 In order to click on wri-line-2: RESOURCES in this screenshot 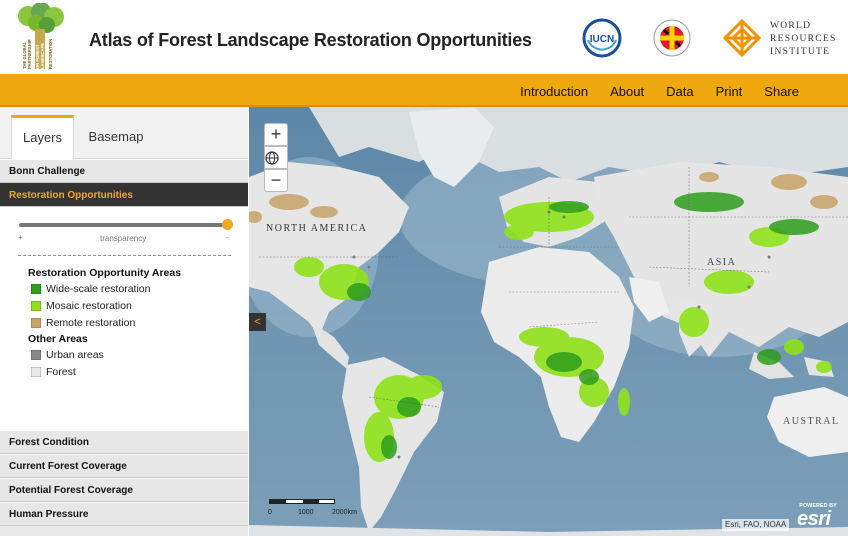, I will do `click(803, 39)`.